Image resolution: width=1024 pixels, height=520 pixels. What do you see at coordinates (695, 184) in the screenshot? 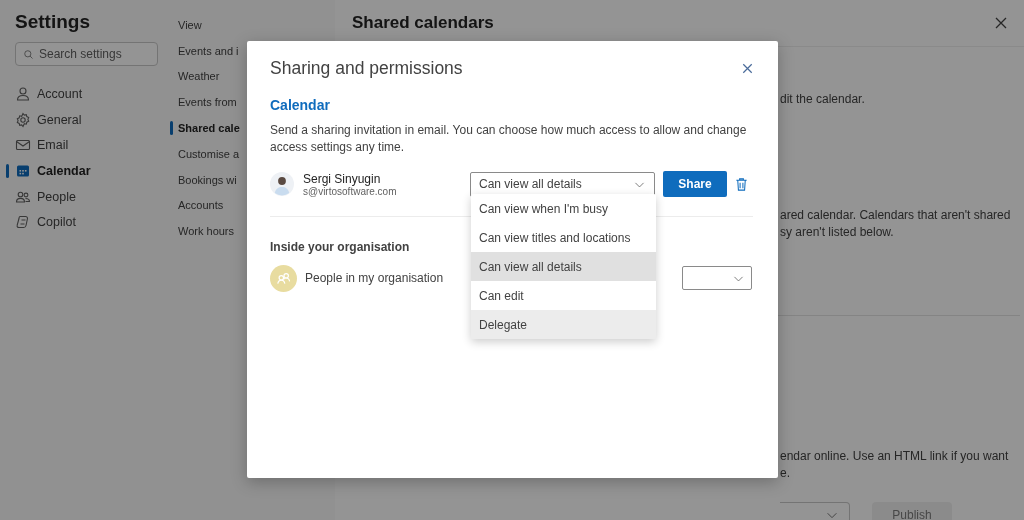
I see `share-button: Share` at bounding box center [695, 184].